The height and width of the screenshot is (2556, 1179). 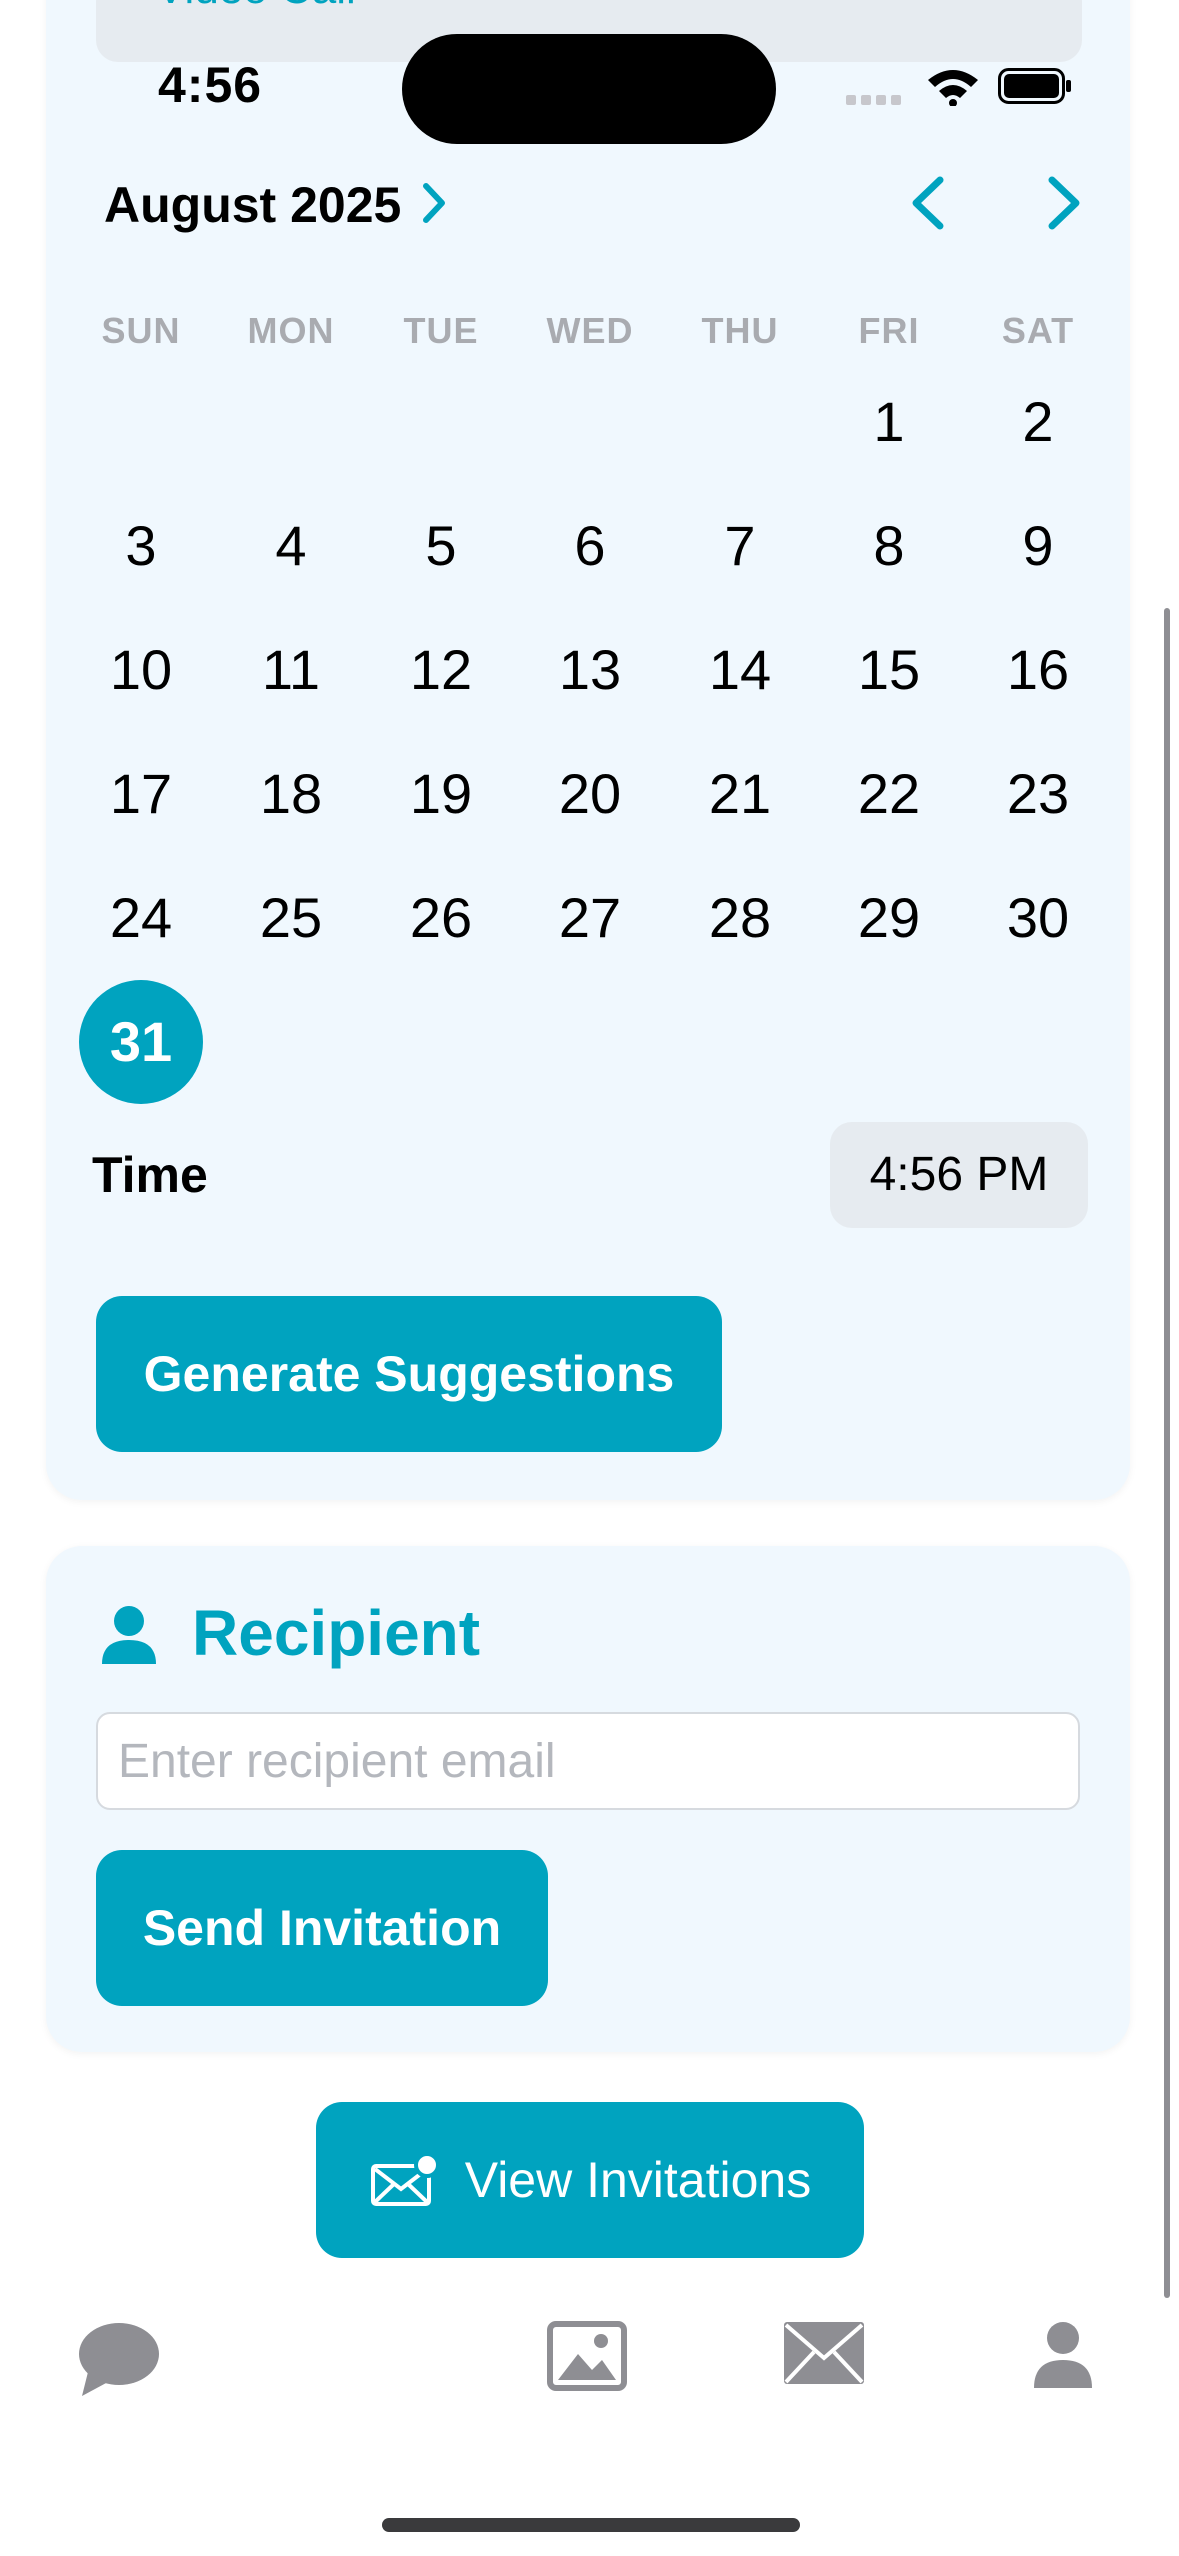 I want to click on chevron-right-icon, so click(x=434, y=203).